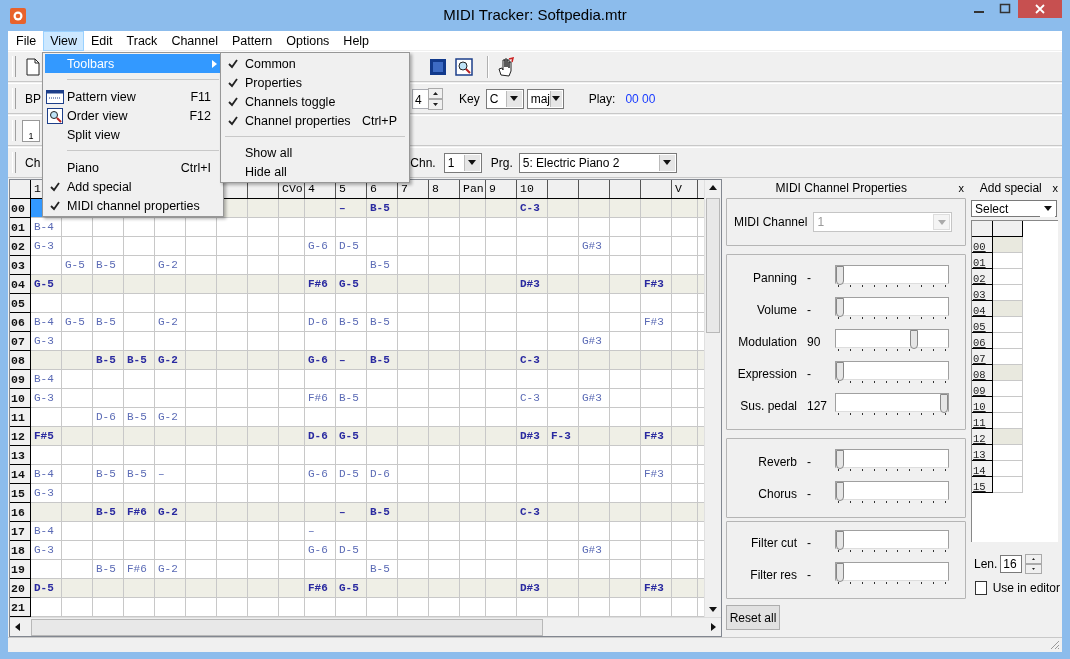 The image size is (1070, 659). Describe the element at coordinates (315, 101) in the screenshot. I see `menu-item: Channels toggle` at that location.